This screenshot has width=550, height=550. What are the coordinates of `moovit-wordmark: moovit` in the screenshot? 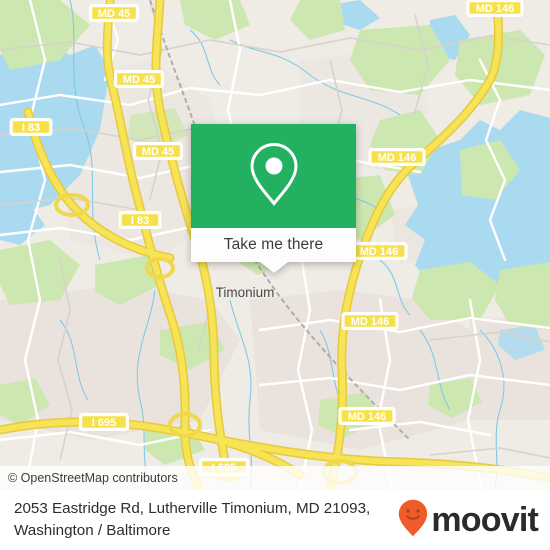 It's located at (484, 520).